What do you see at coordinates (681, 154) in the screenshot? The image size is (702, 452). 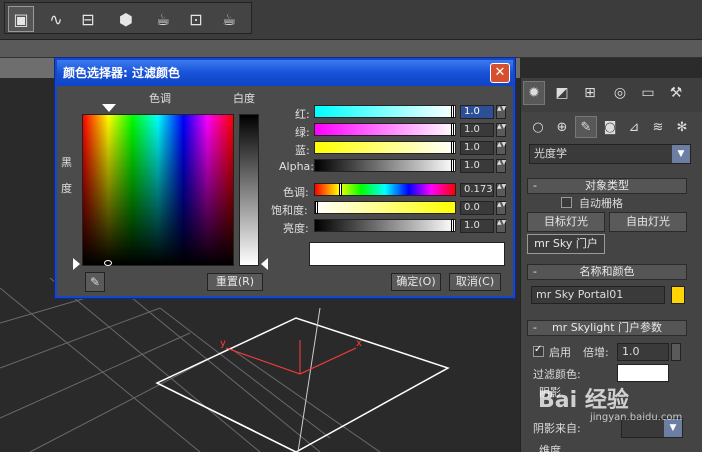 I see `chevron-down-icon: ▼` at bounding box center [681, 154].